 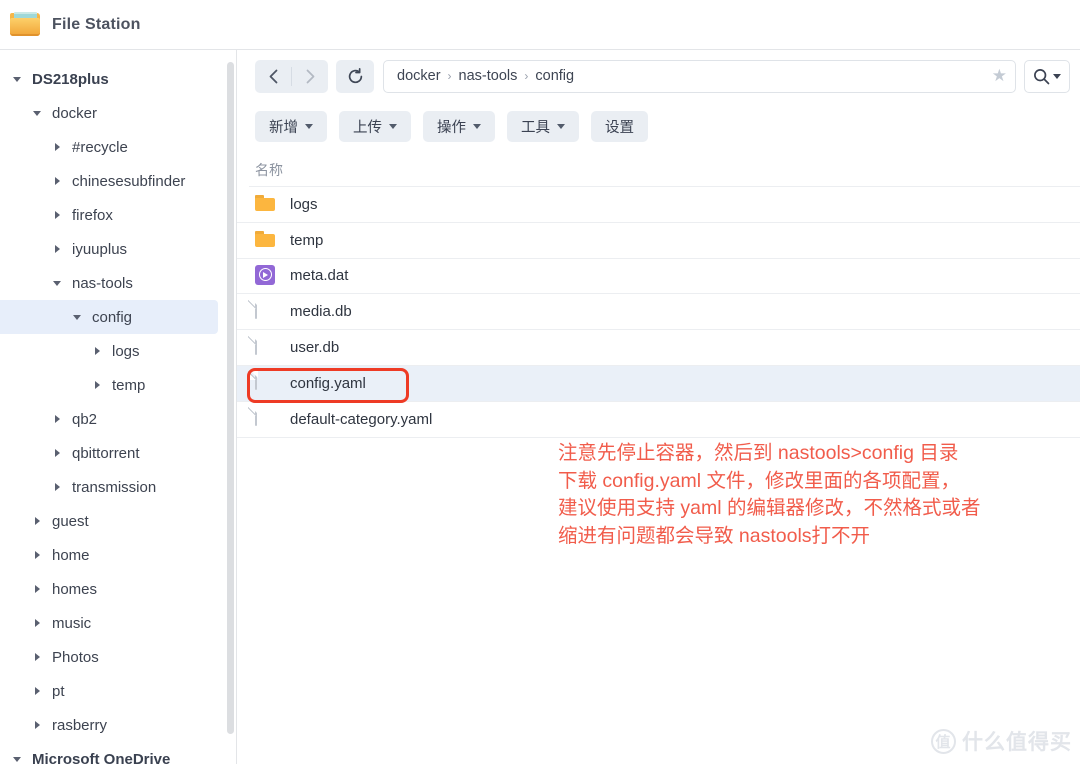 I want to click on breadcrumb: docker › nas-tools › config, so click(x=694, y=76).